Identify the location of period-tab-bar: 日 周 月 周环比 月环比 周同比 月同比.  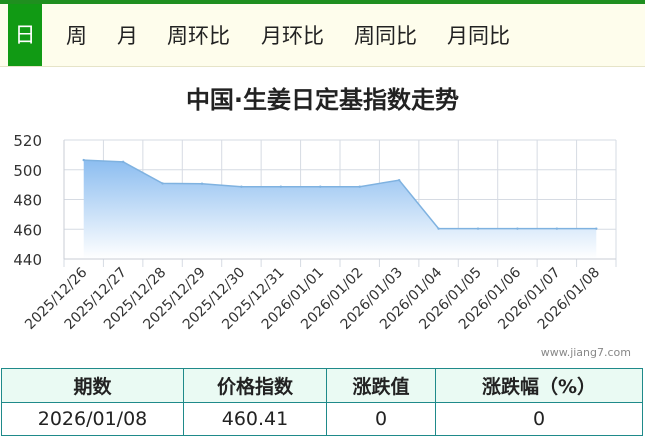
(322, 35).